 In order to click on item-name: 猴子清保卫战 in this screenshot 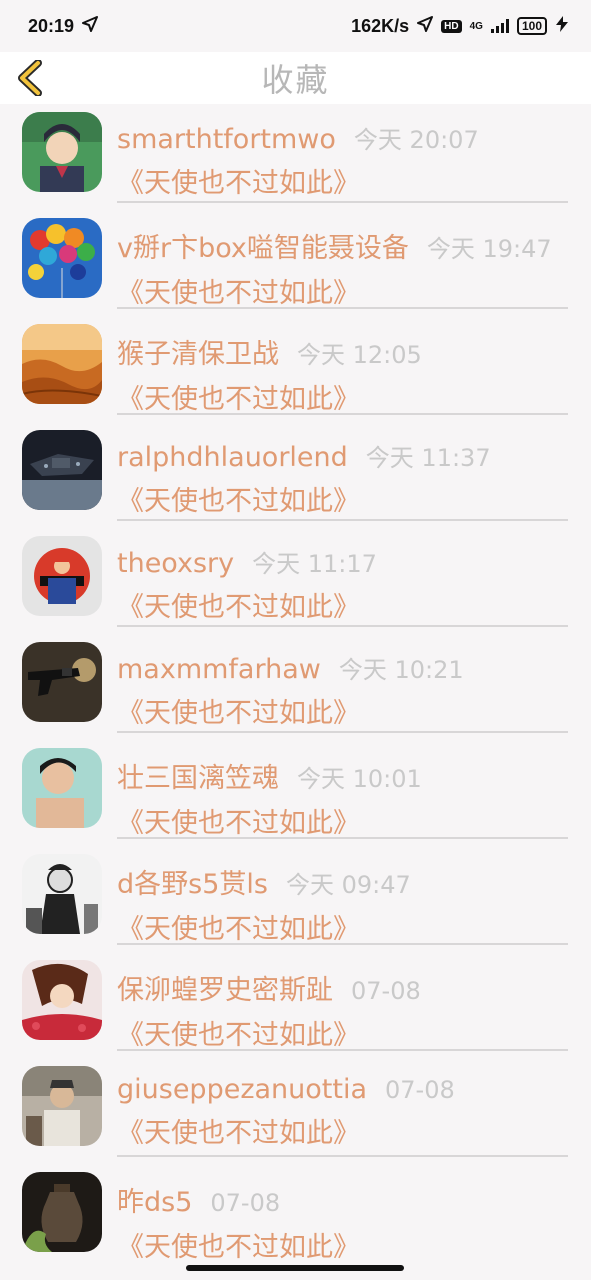, I will do `click(198, 351)`.